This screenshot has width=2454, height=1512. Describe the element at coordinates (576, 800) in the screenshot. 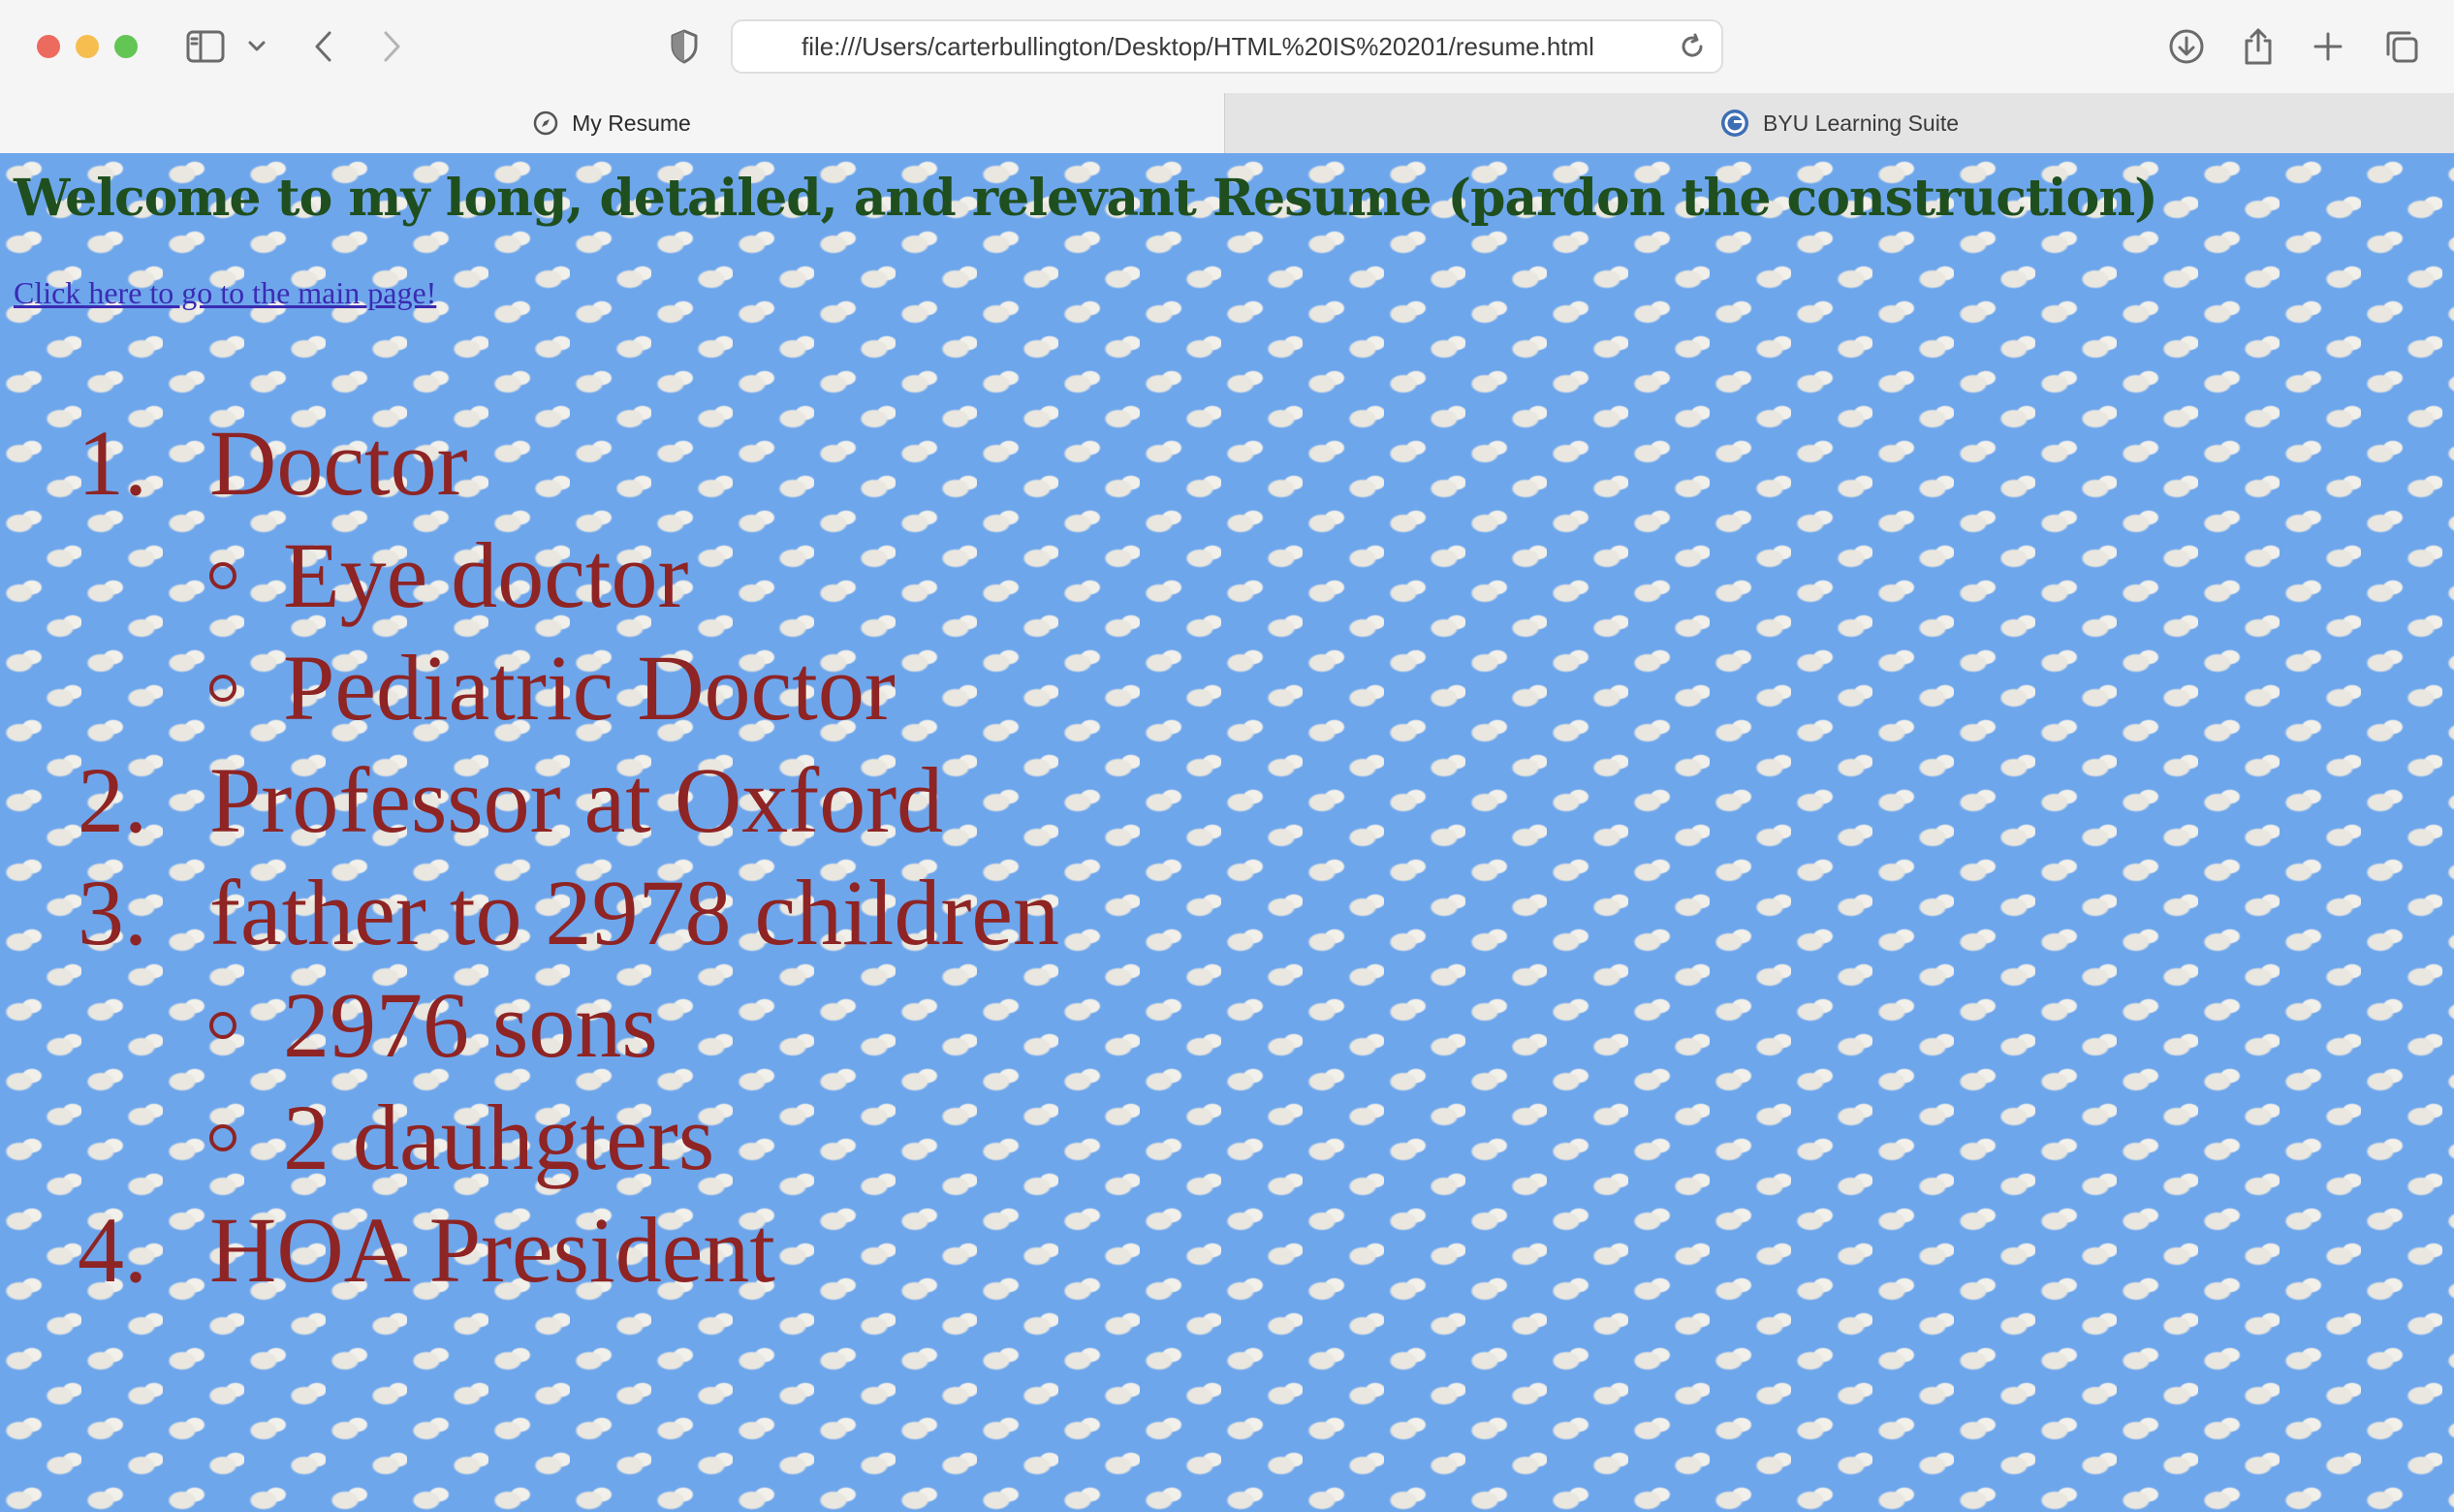

I see `list-item-text: Professor at Oxford` at that location.